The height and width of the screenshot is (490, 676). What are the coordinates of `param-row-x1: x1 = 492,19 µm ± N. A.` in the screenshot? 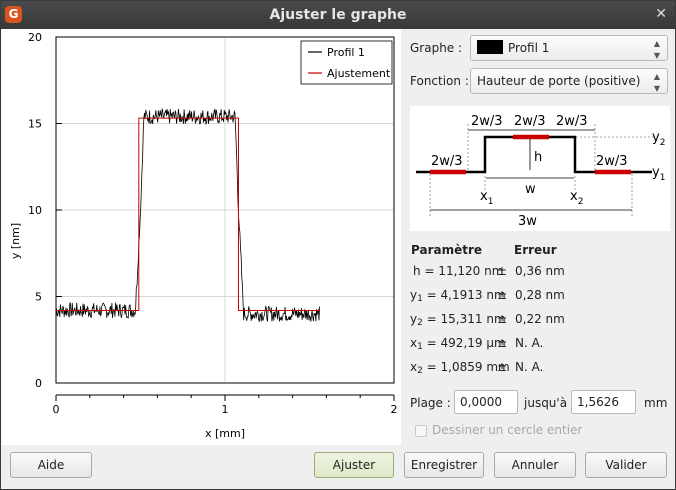 It's located at (477, 344).